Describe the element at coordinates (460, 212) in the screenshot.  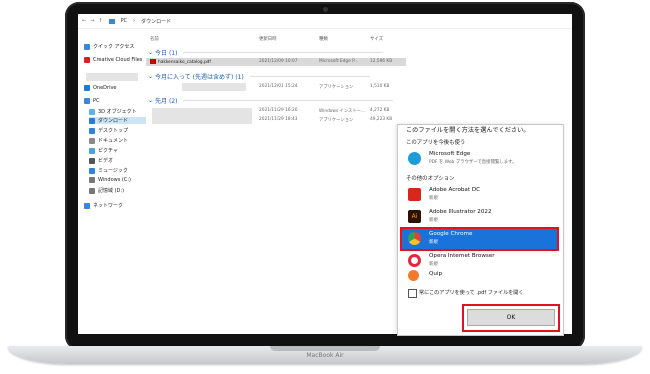
I see `app-name: Adobe Illustrator 2022` at that location.